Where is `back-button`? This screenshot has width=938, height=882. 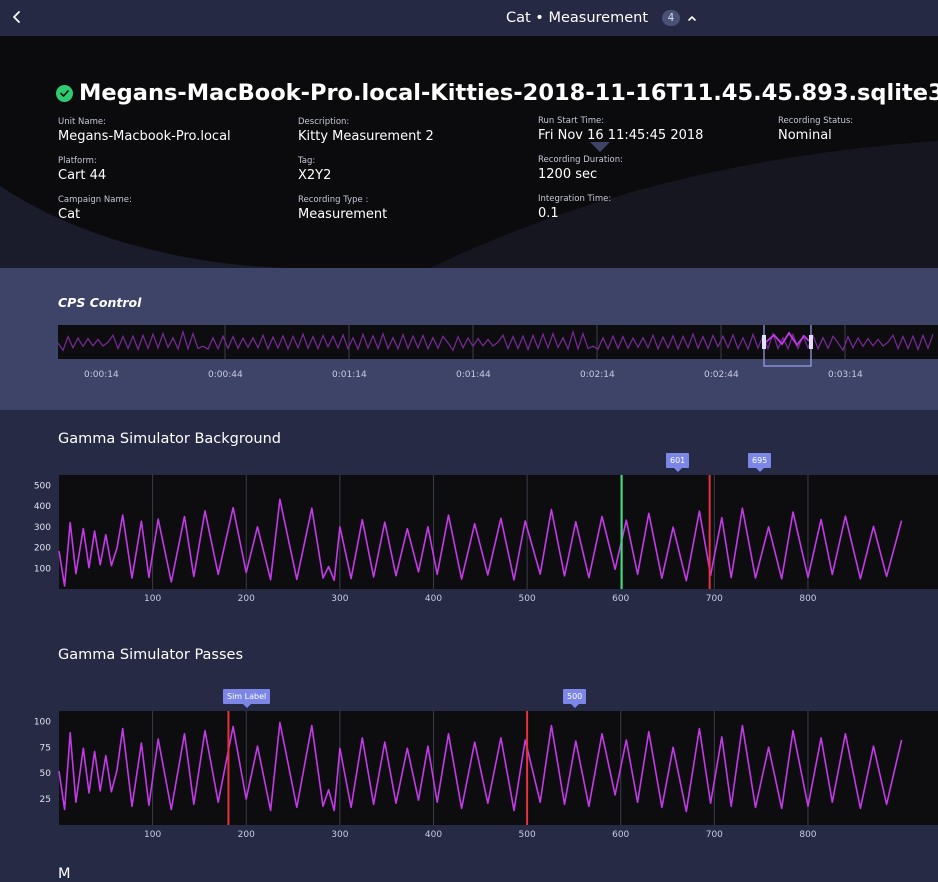
back-button is located at coordinates (18, 17).